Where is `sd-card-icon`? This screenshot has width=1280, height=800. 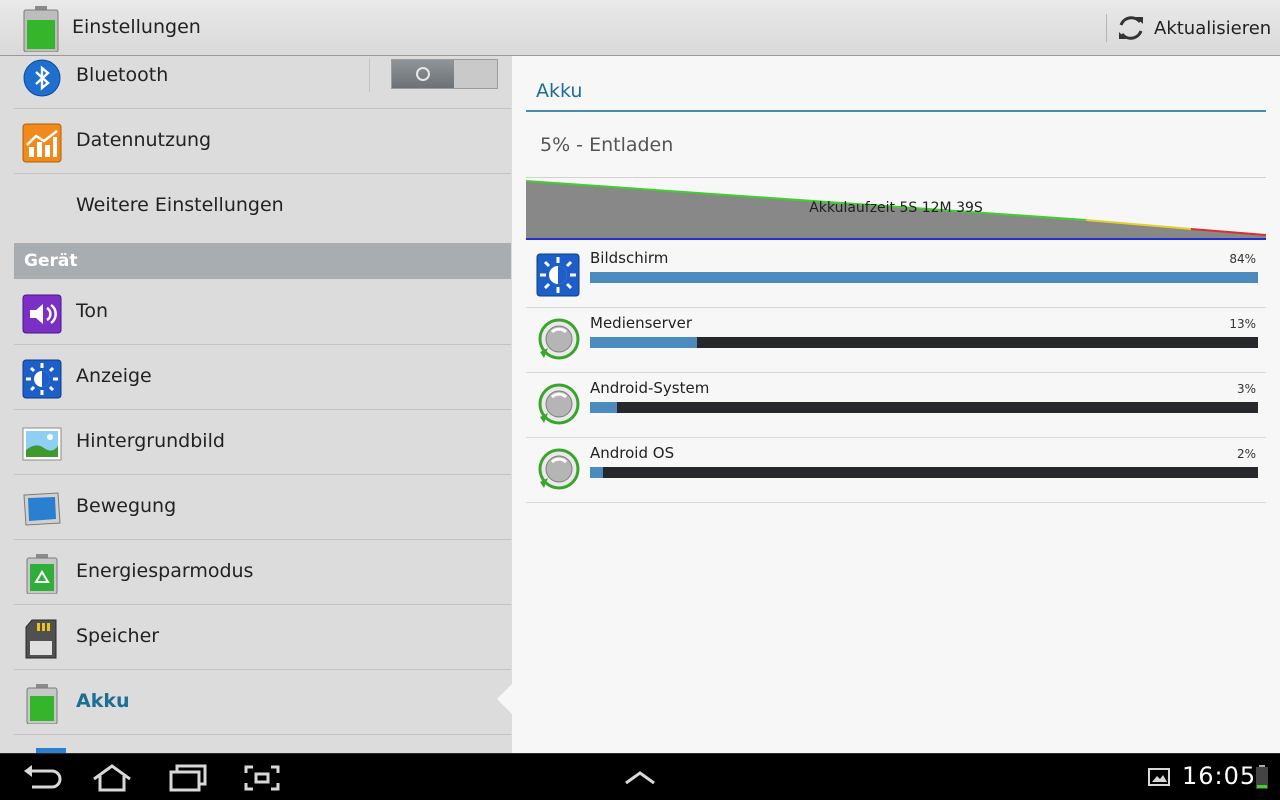
sd-card-icon is located at coordinates (41, 639).